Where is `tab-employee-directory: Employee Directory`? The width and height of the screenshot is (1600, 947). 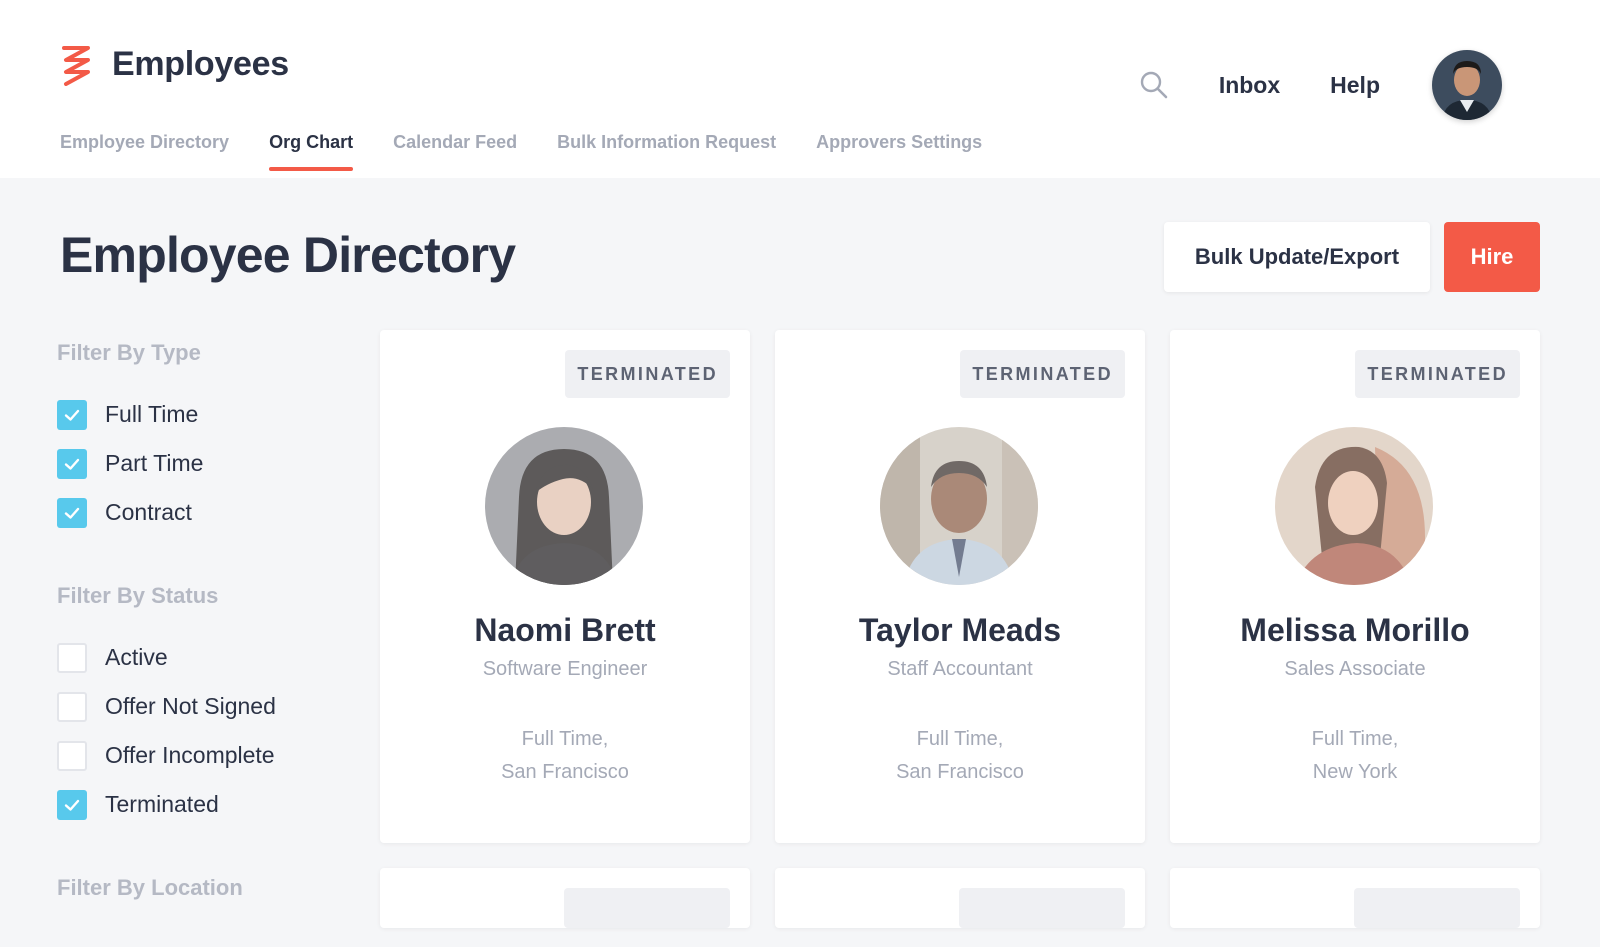 tab-employee-directory: Employee Directory is located at coordinates (144, 151).